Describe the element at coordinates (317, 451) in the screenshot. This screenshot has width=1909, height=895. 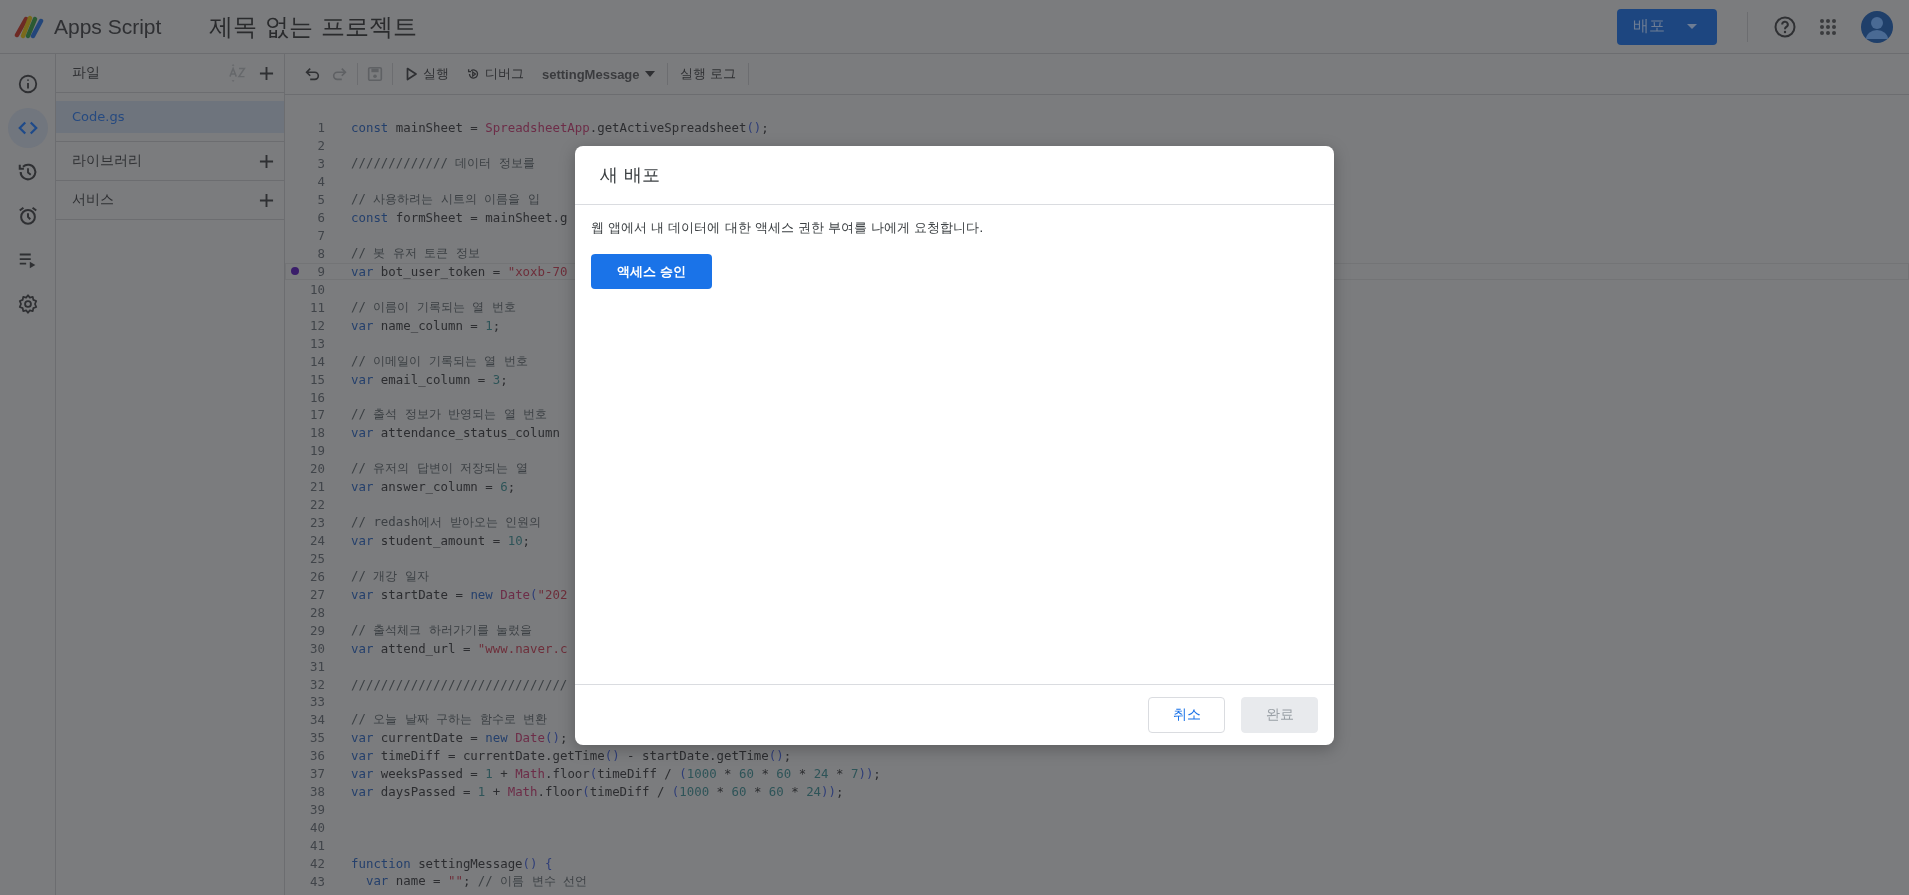
I see `line-number: 19` at that location.